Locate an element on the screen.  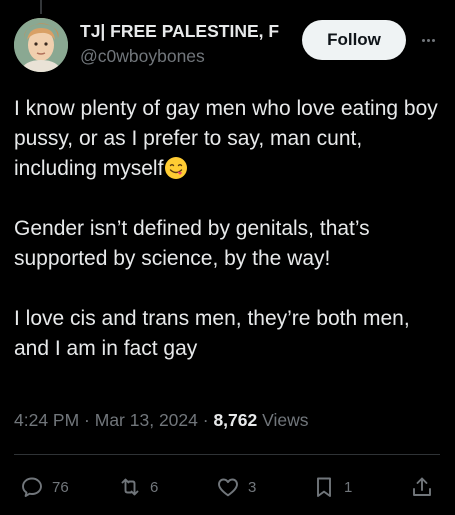
action-bar: 76 6 3 1 is located at coordinates (228, 487).